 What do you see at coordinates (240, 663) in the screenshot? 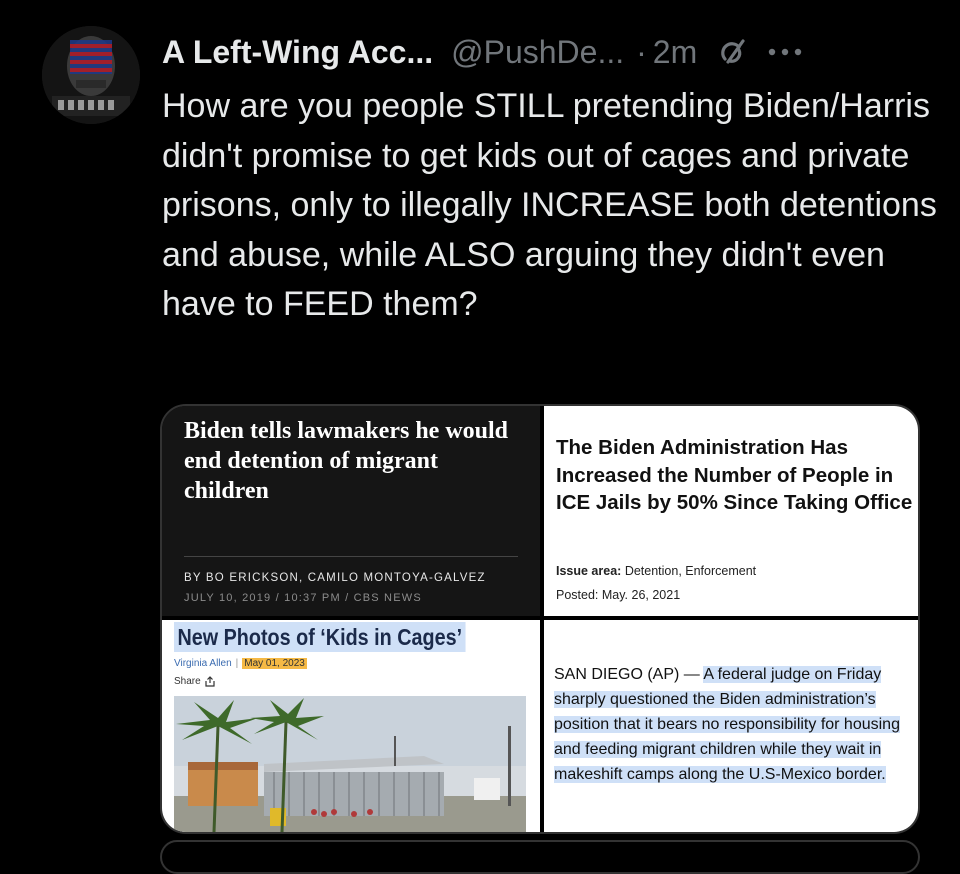
I see `article-meta: Virginia Allen | May 01, 2023` at bounding box center [240, 663].